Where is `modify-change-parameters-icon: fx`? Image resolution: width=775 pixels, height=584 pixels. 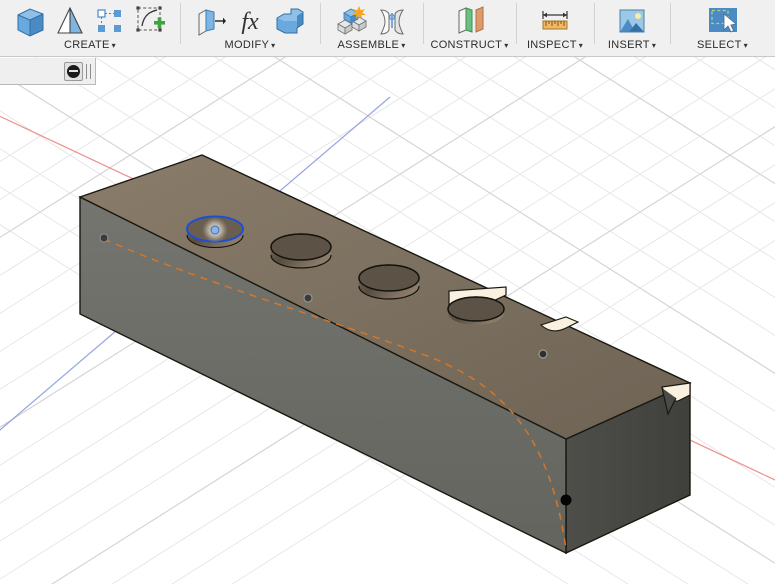
modify-change-parameters-icon: fx is located at coordinates (250, 21).